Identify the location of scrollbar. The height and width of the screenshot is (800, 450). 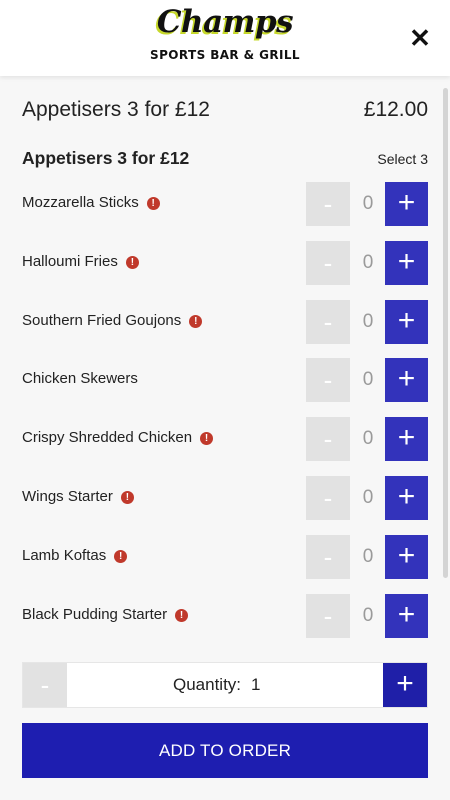
(445, 333).